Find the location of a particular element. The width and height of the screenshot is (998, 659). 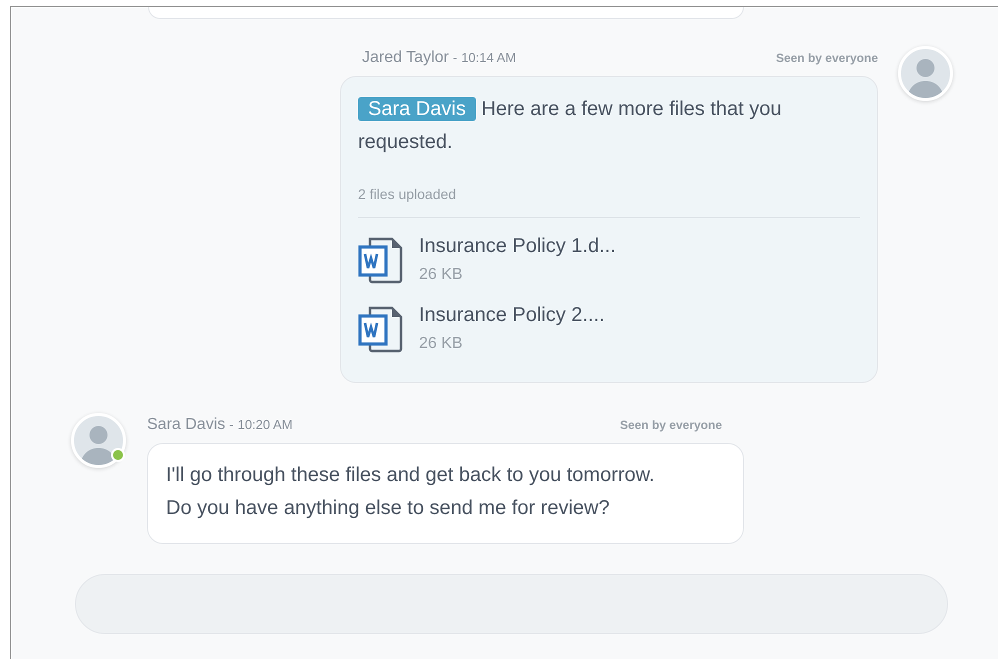

message-text: Sara Davis Here are a few more files that you requested. is located at coordinates (570, 125).